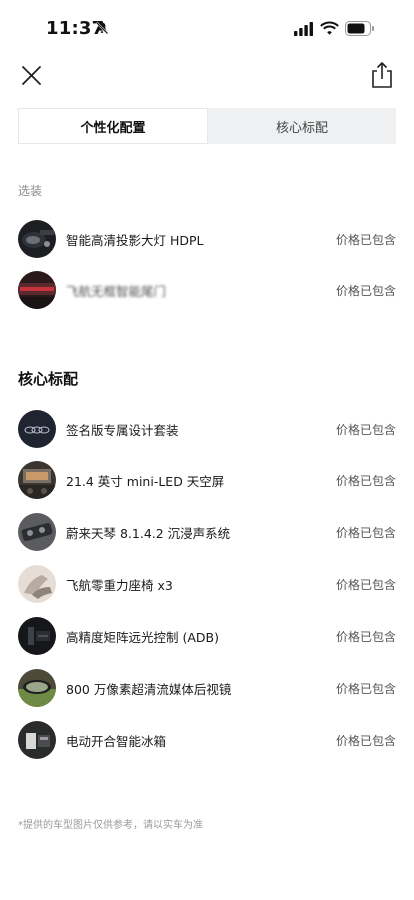 The width and height of the screenshot is (414, 900). I want to click on close-button, so click(32, 76).